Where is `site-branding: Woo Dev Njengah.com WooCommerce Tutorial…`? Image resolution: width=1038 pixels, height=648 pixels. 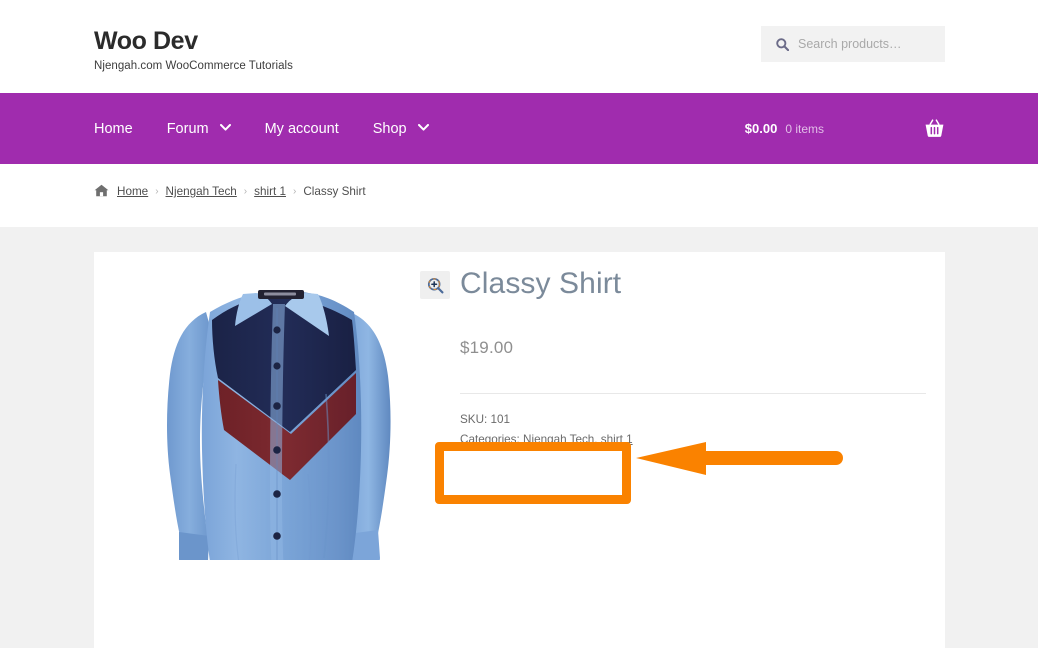 site-branding: Woo Dev Njengah.com WooCommerce Tutorial… is located at coordinates (193, 49).